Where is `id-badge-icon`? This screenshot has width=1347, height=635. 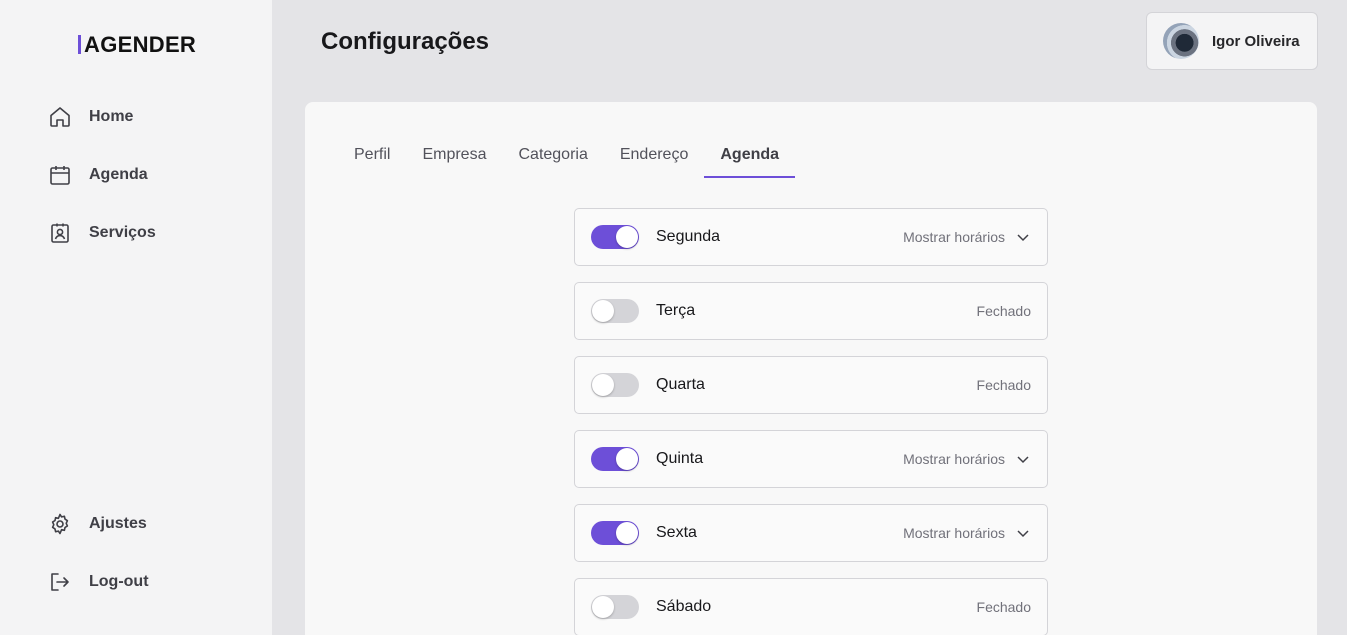 id-badge-icon is located at coordinates (60, 233).